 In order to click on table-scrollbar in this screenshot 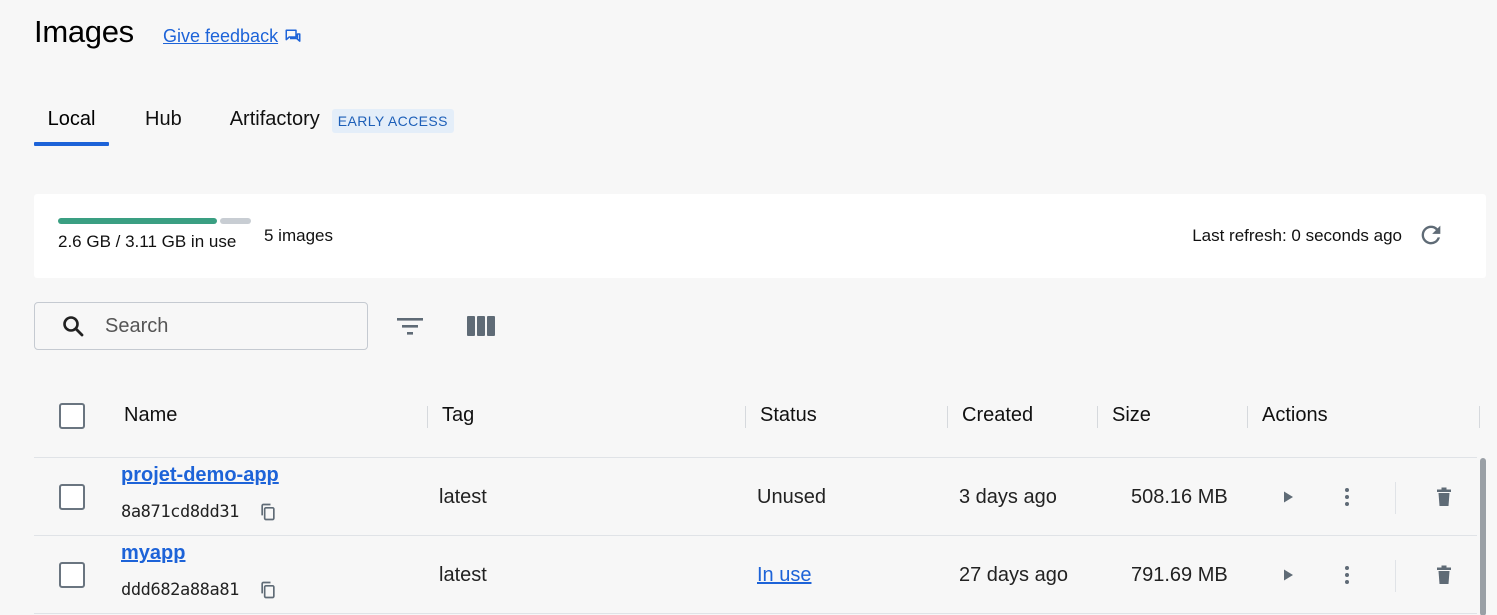, I will do `click(1483, 536)`.